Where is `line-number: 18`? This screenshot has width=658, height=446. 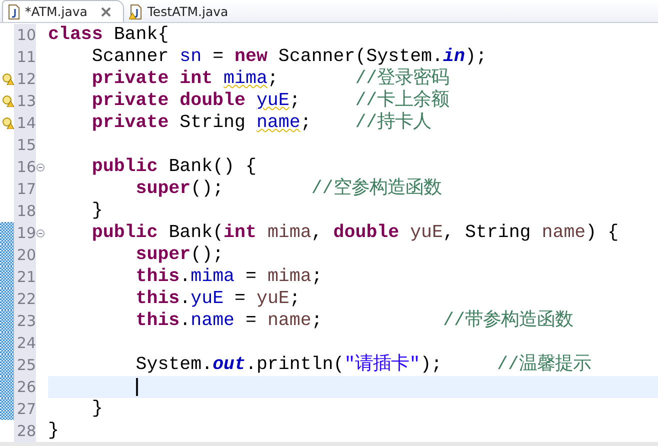
line-number: 18 is located at coordinates (25, 211).